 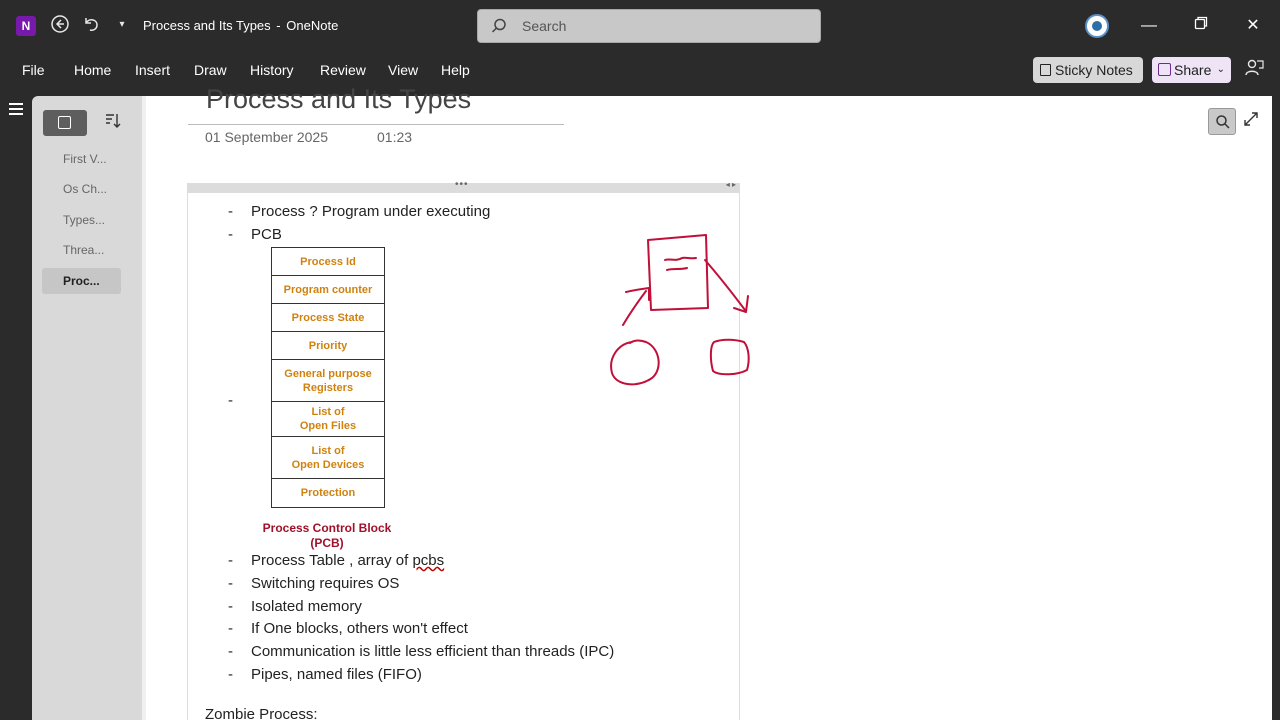 I want to click on menu-draw: Draw, so click(x=210, y=70).